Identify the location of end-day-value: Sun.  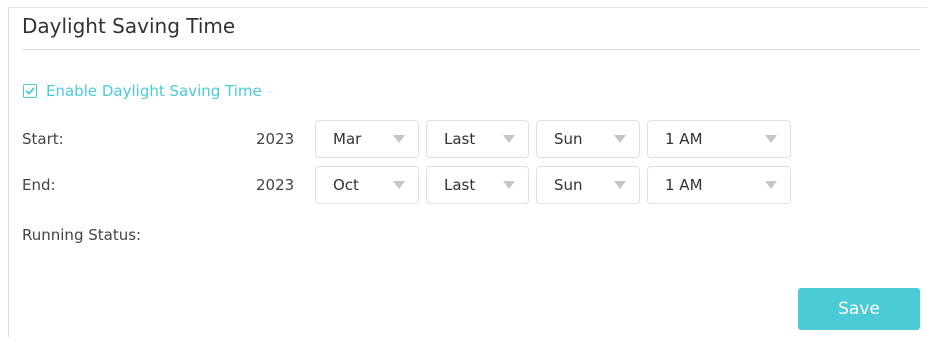
(568, 185).